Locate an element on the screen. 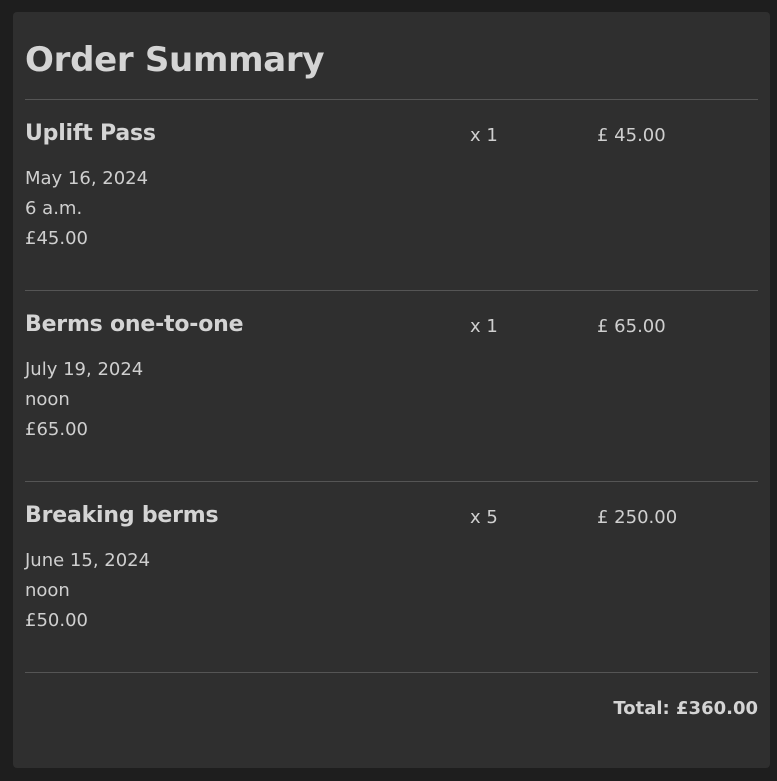 Image resolution: width=777 pixels, height=781 pixels. item-line-total: £ 45.00 is located at coordinates (631, 135).